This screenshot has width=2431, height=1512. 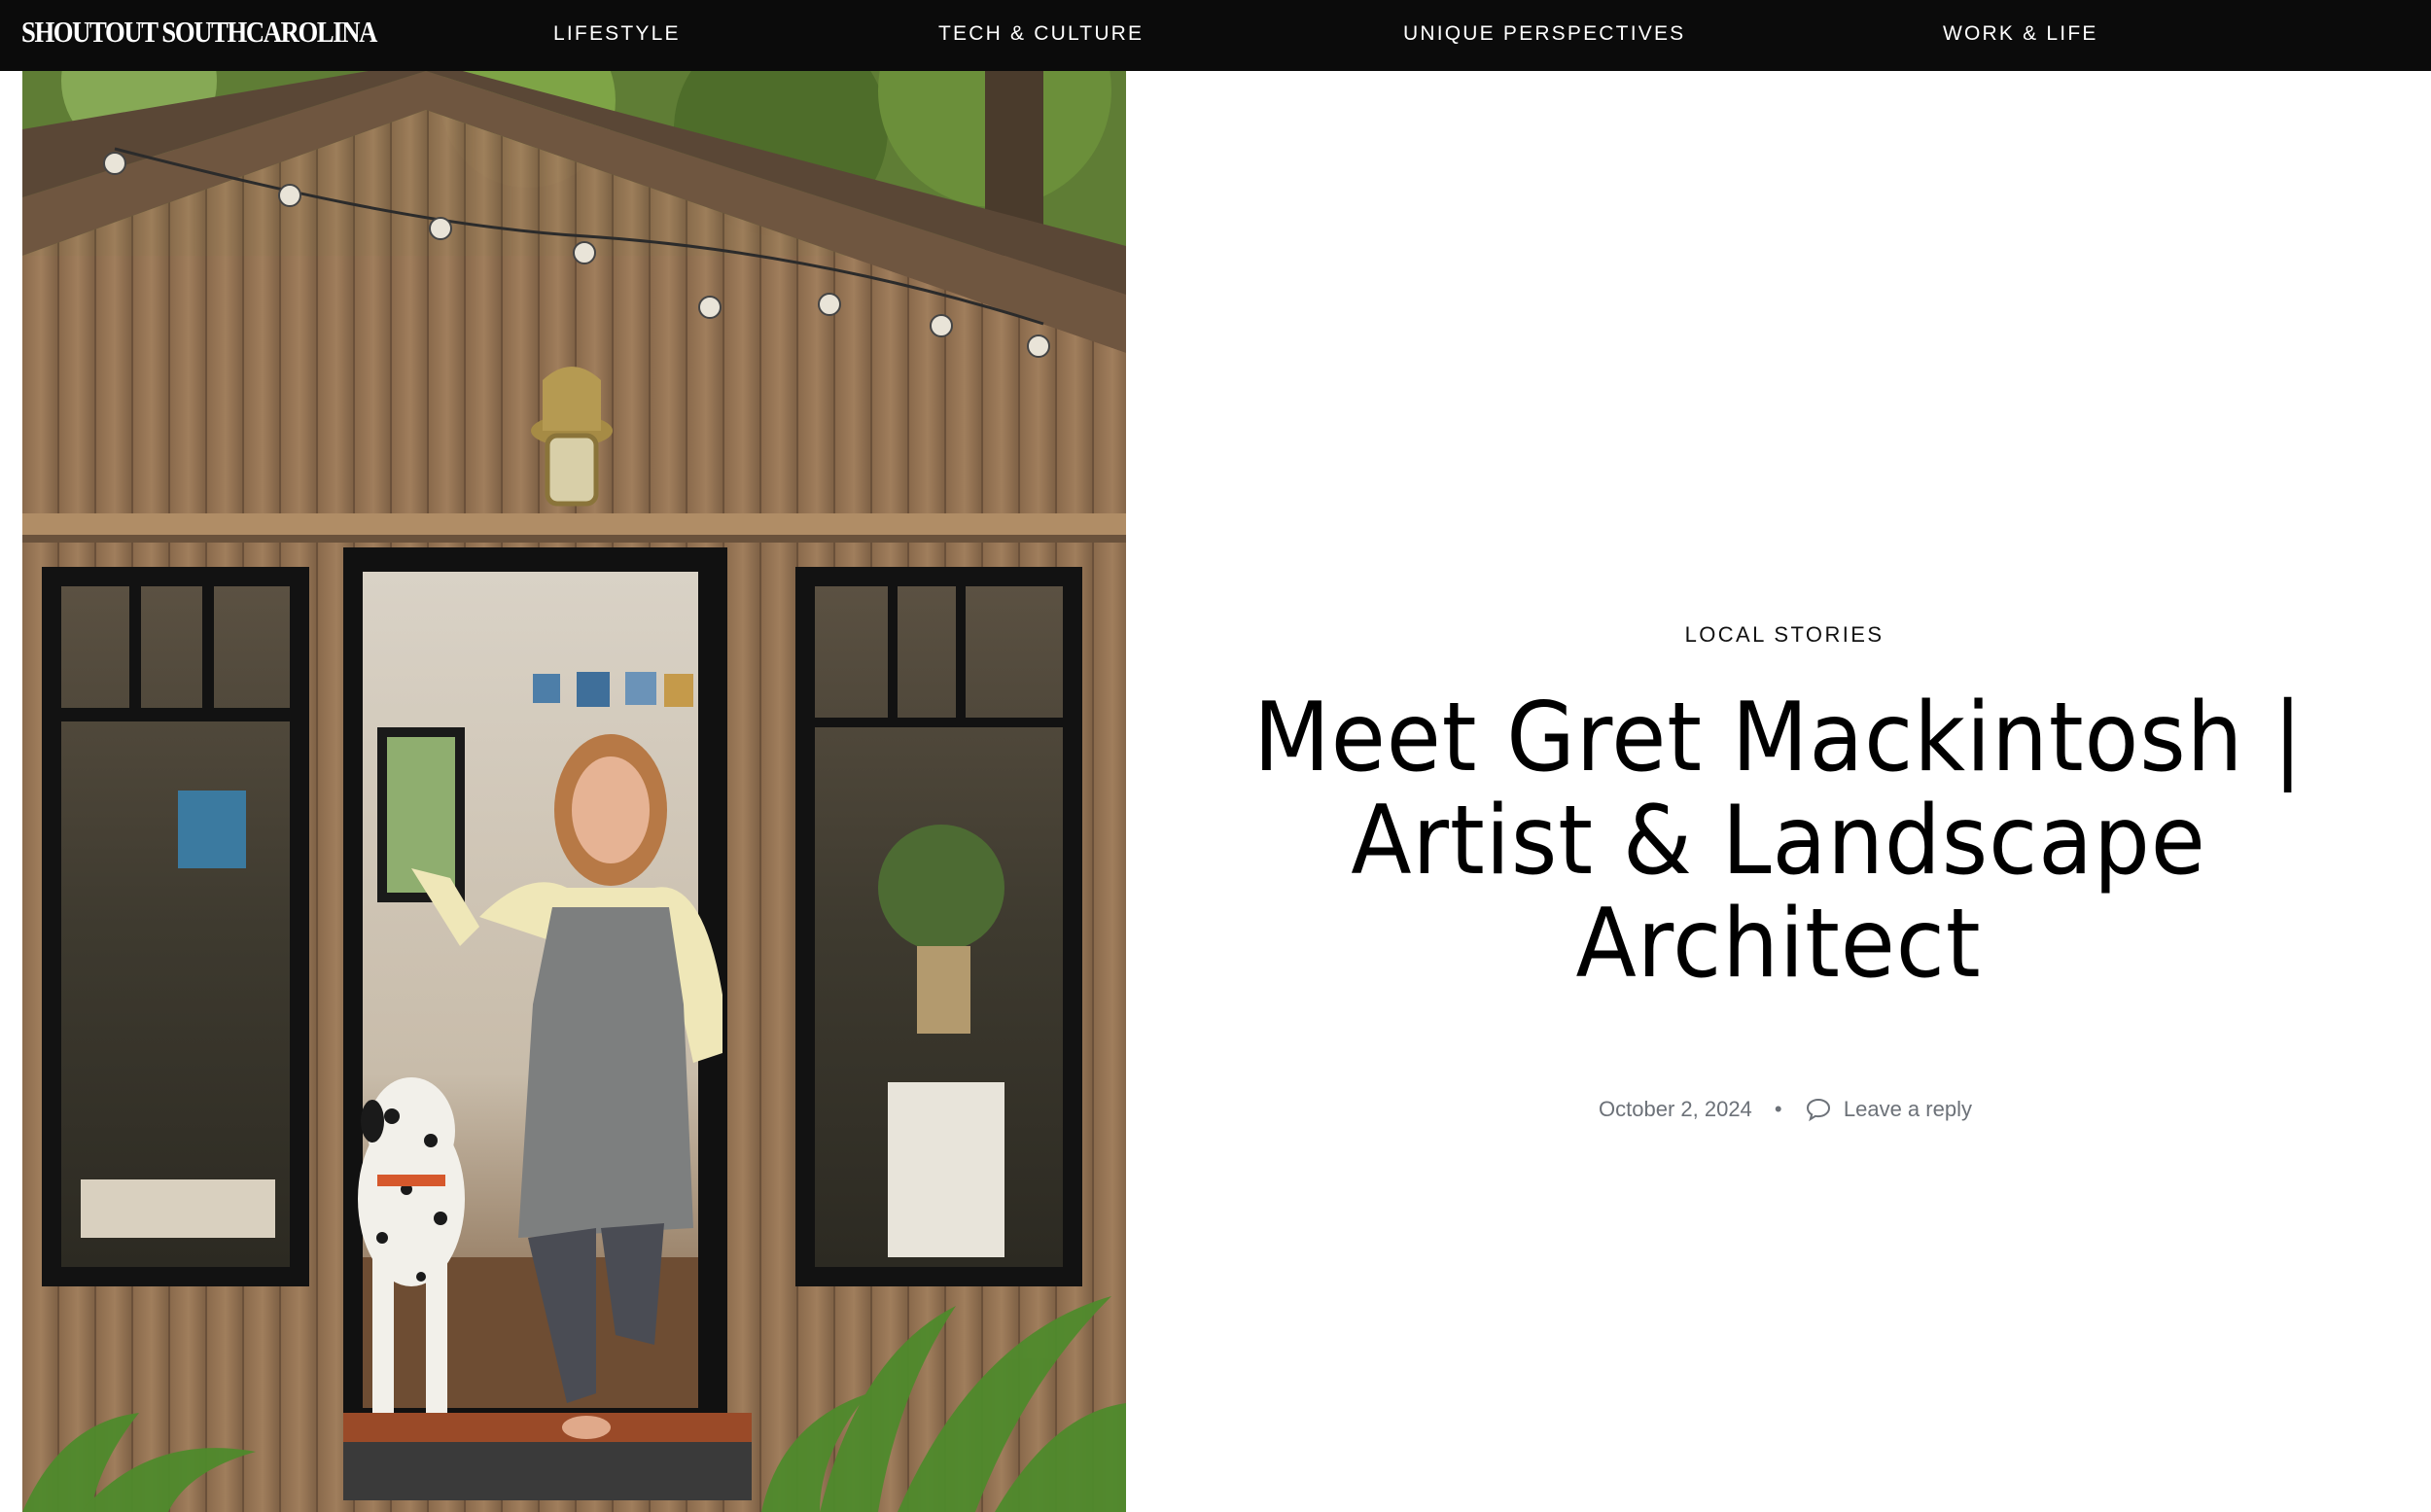 What do you see at coordinates (1544, 34) in the screenshot?
I see `nav-link-unique-perspectives: UNIQUE PERSPECTIVES` at bounding box center [1544, 34].